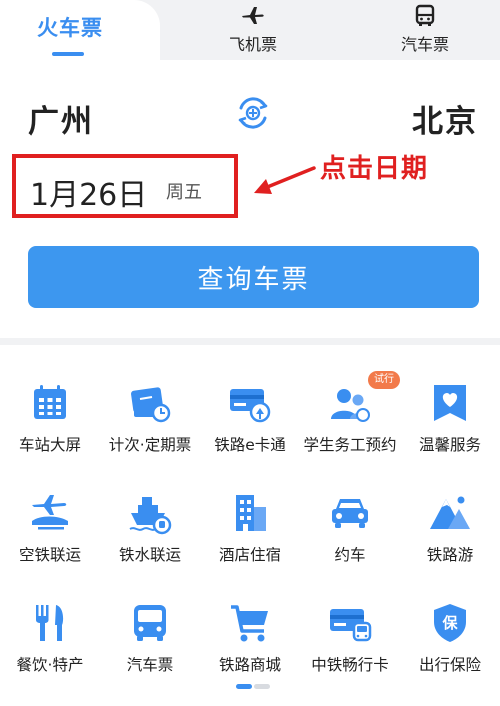  Describe the element at coordinates (249, 665) in the screenshot. I see `service-label: 铁路商城` at that location.